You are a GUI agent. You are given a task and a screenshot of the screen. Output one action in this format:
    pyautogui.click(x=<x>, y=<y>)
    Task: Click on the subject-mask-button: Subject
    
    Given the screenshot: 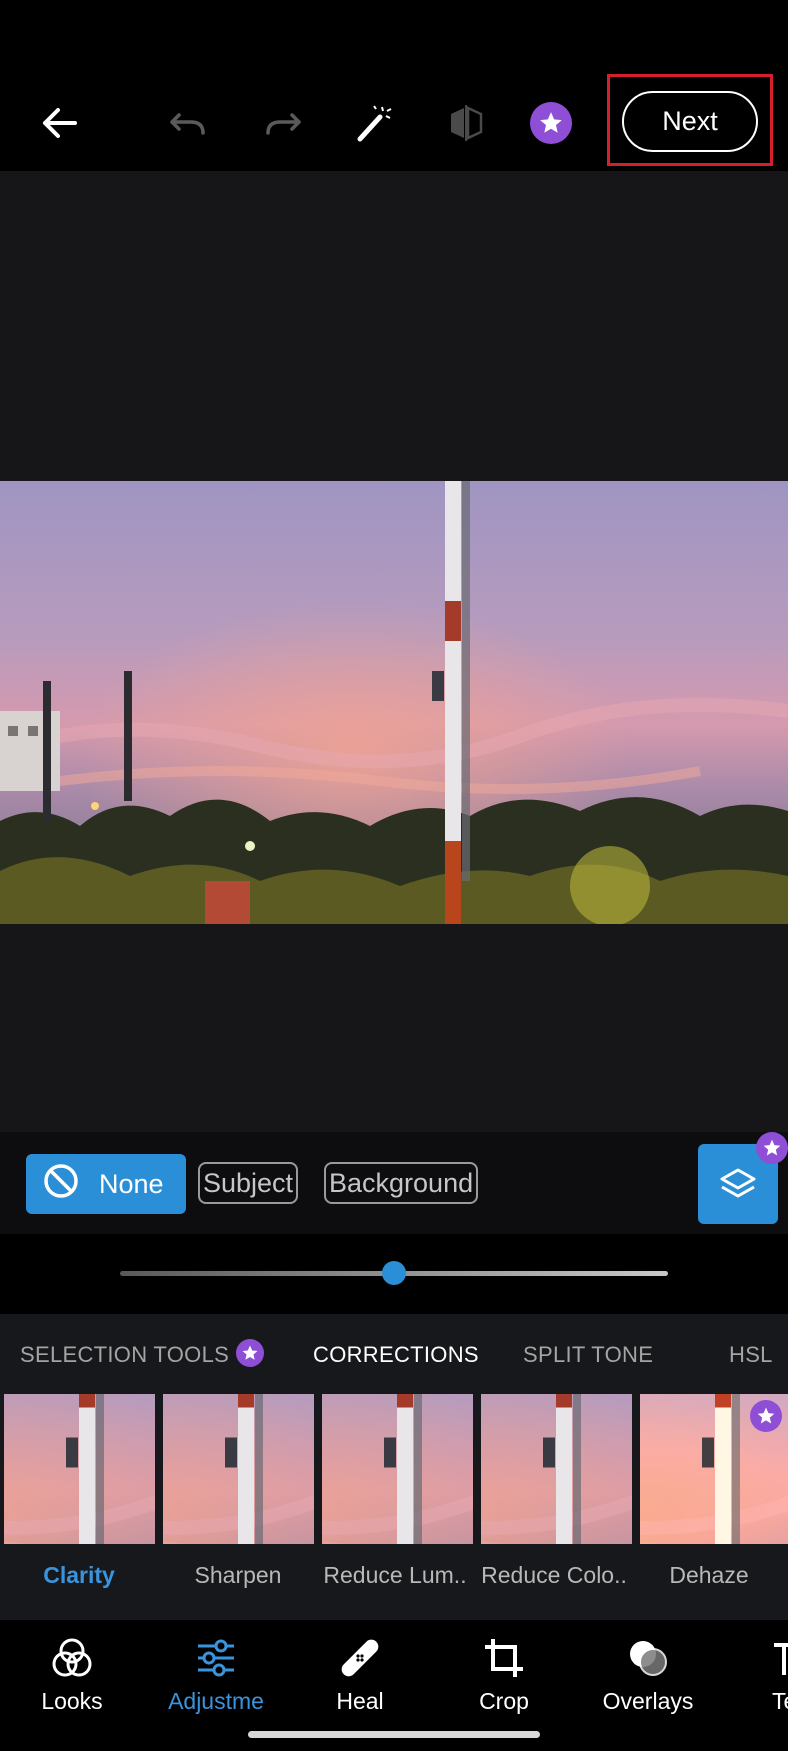 What is the action you would take?
    pyautogui.click(x=248, y=1183)
    